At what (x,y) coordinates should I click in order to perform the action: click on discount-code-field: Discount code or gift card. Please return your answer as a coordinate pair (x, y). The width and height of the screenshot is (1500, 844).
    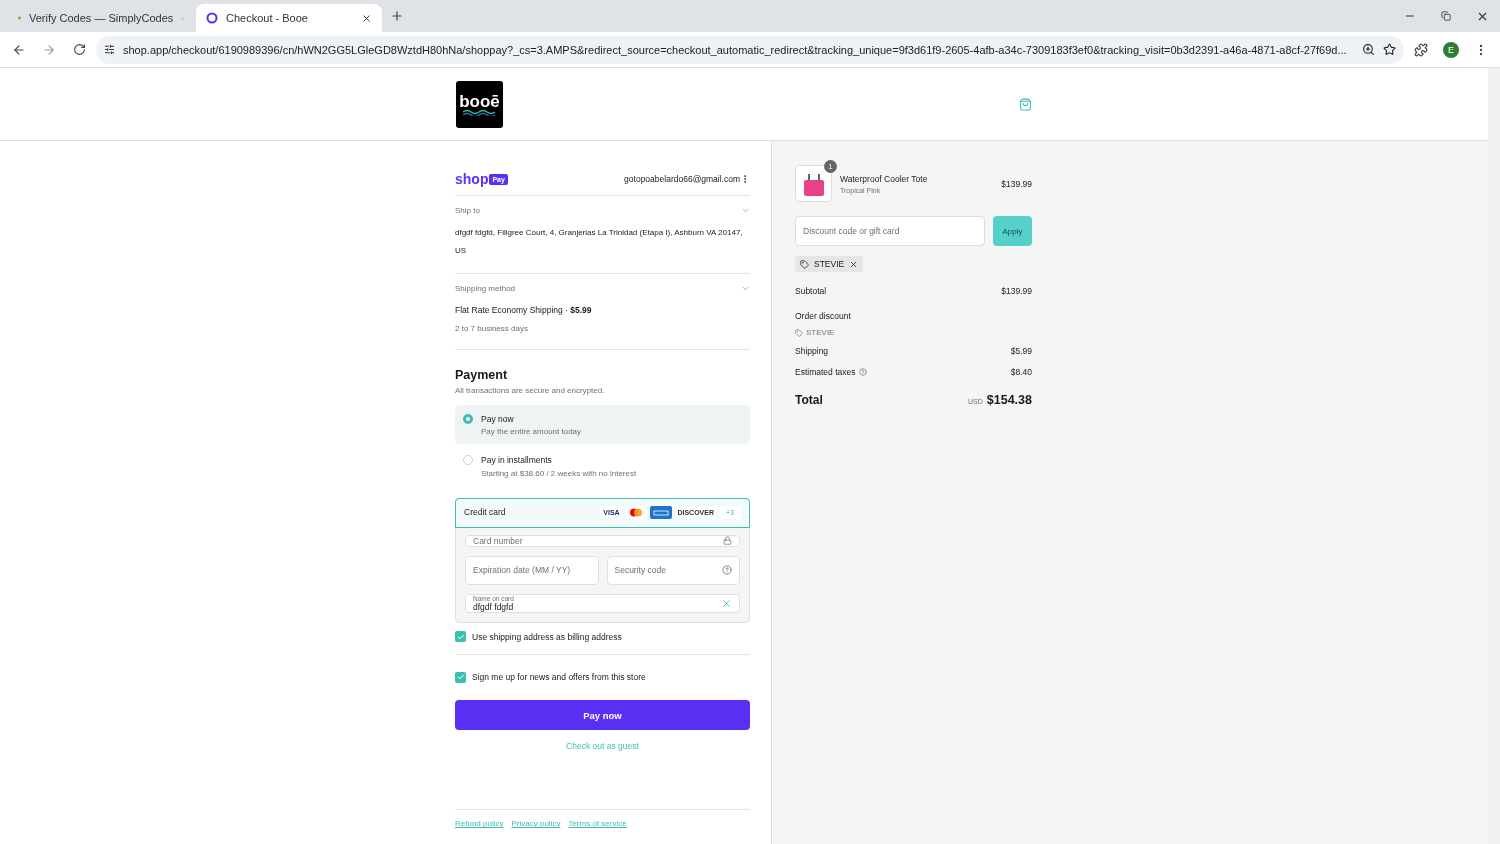
    Looking at the image, I should click on (890, 231).